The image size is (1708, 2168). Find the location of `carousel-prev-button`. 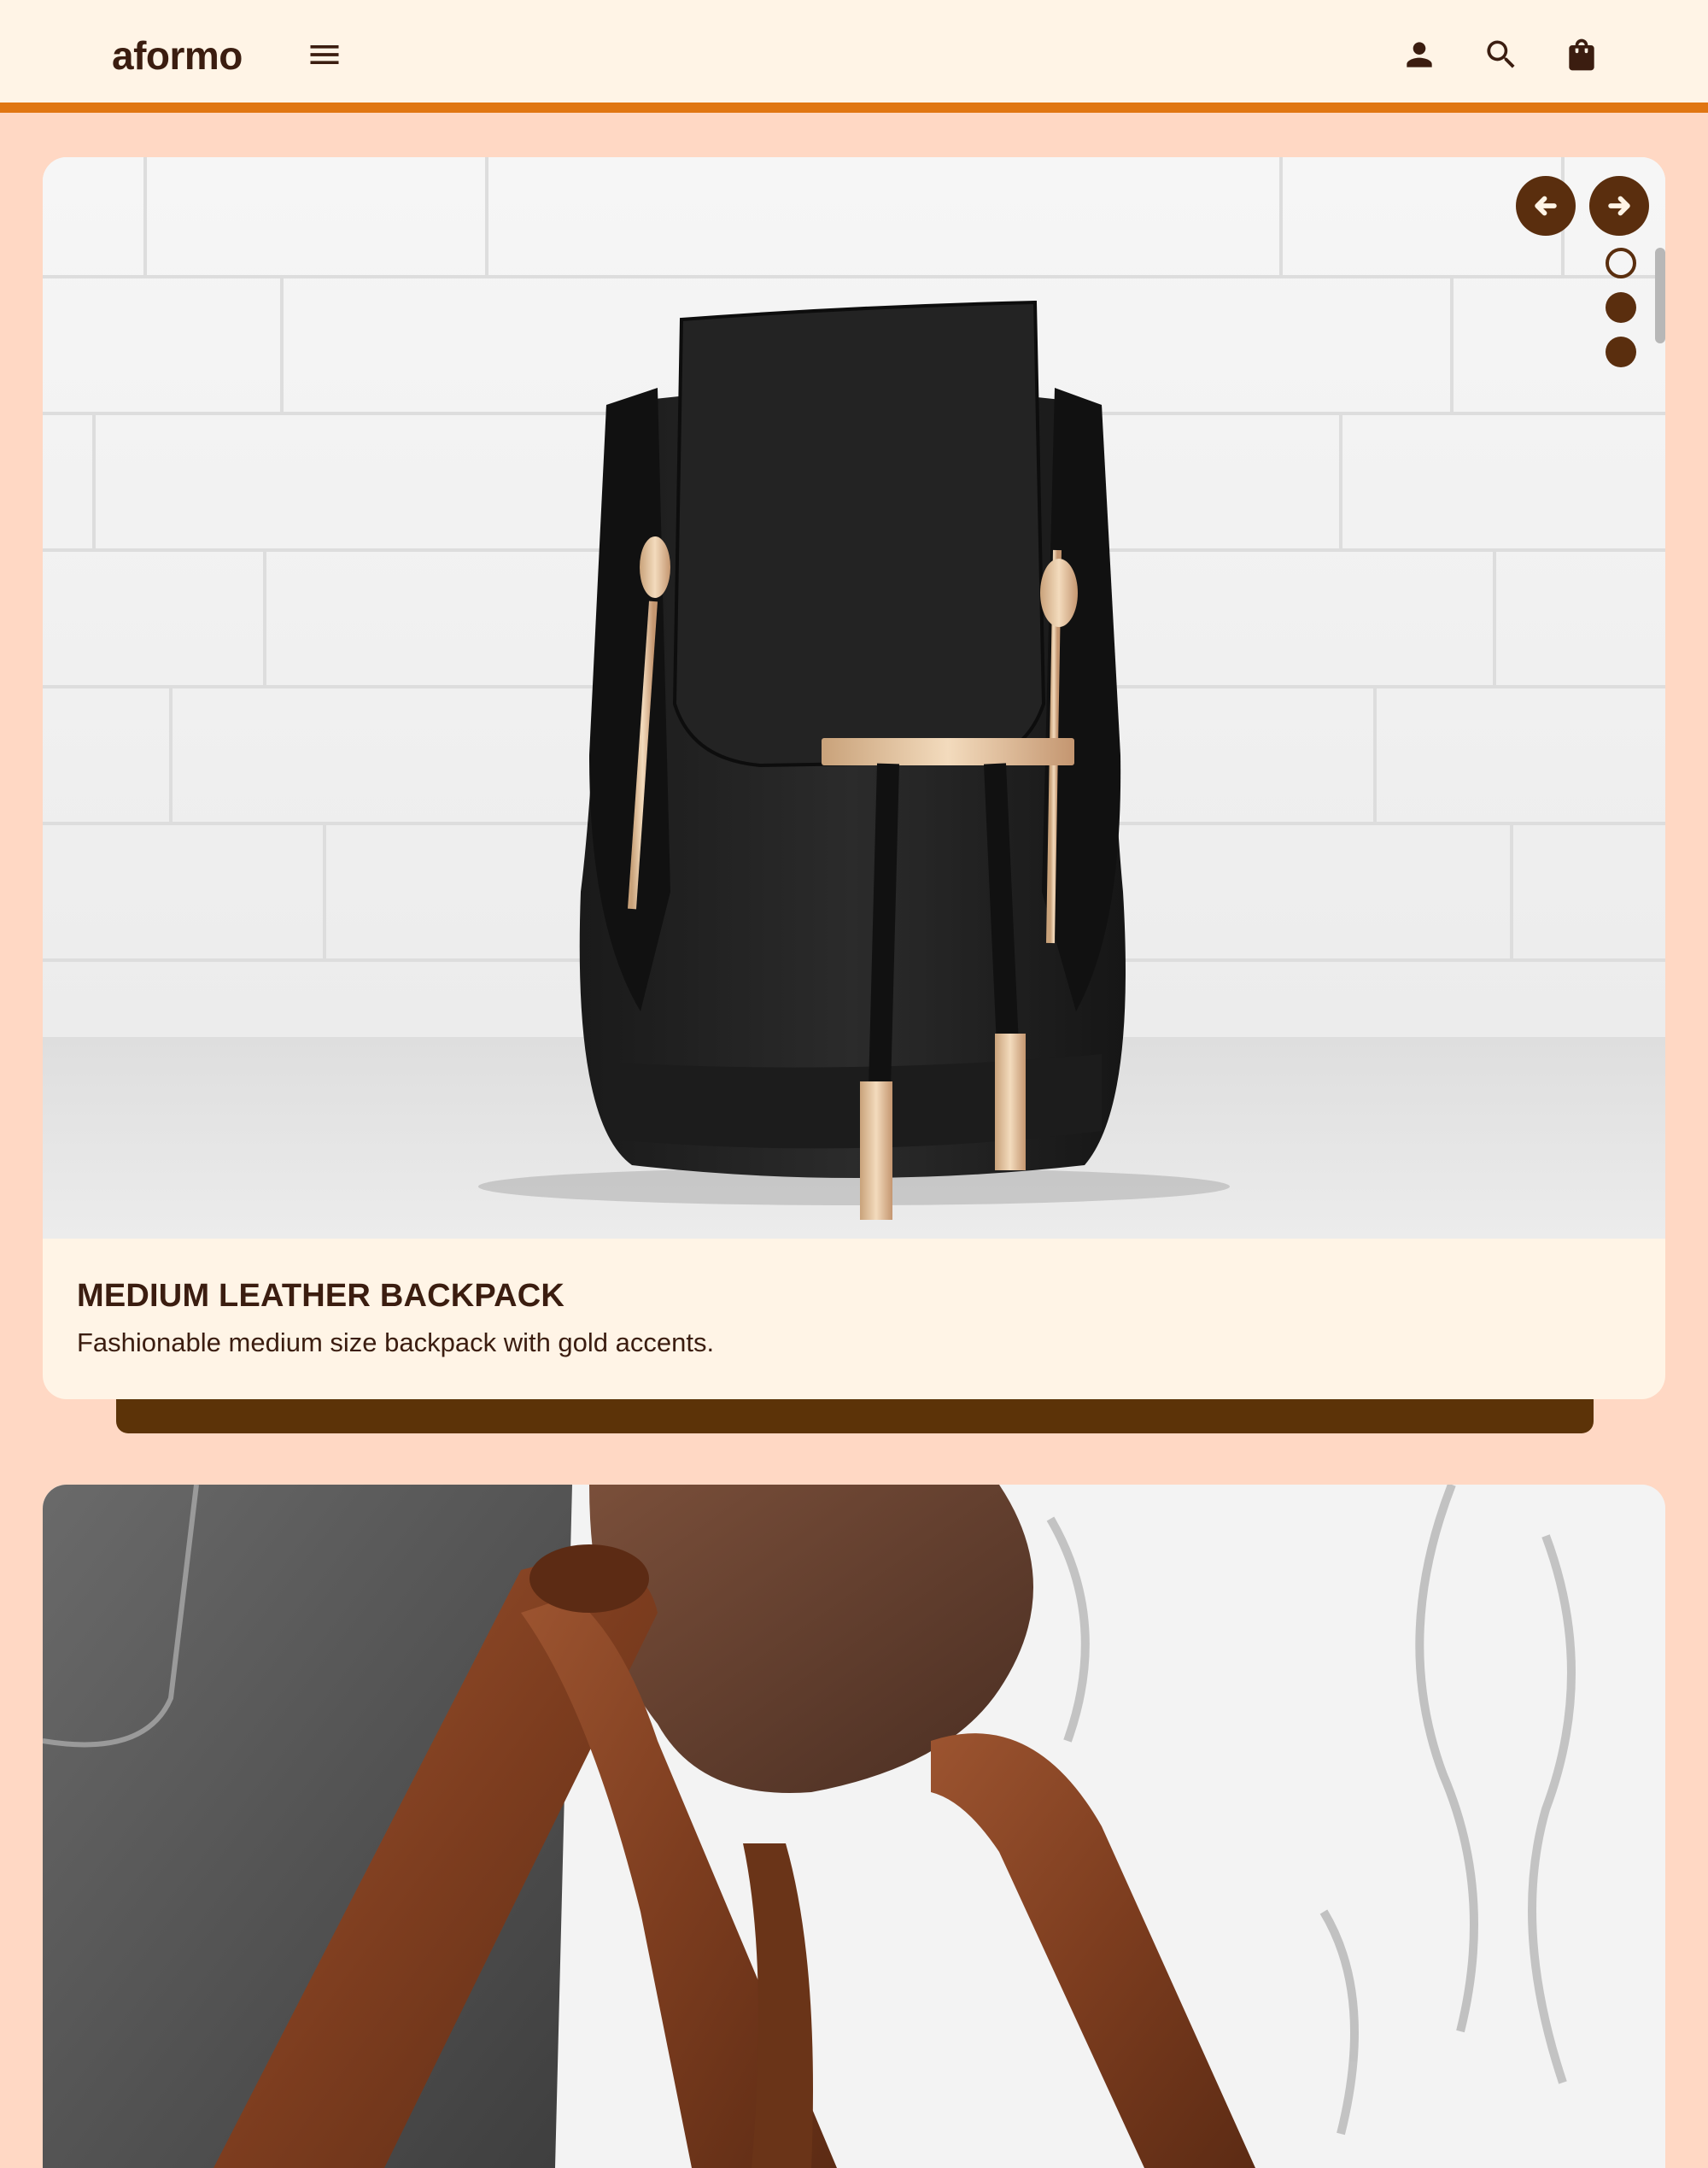

carousel-prev-button is located at coordinates (1546, 206).